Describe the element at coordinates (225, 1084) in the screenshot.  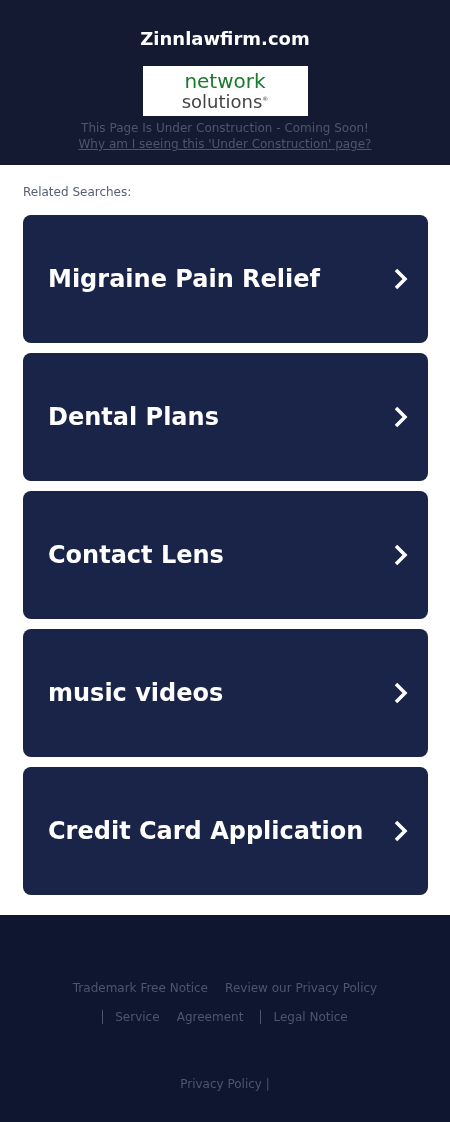
I see `footer-link: Privacy Policy |` at that location.